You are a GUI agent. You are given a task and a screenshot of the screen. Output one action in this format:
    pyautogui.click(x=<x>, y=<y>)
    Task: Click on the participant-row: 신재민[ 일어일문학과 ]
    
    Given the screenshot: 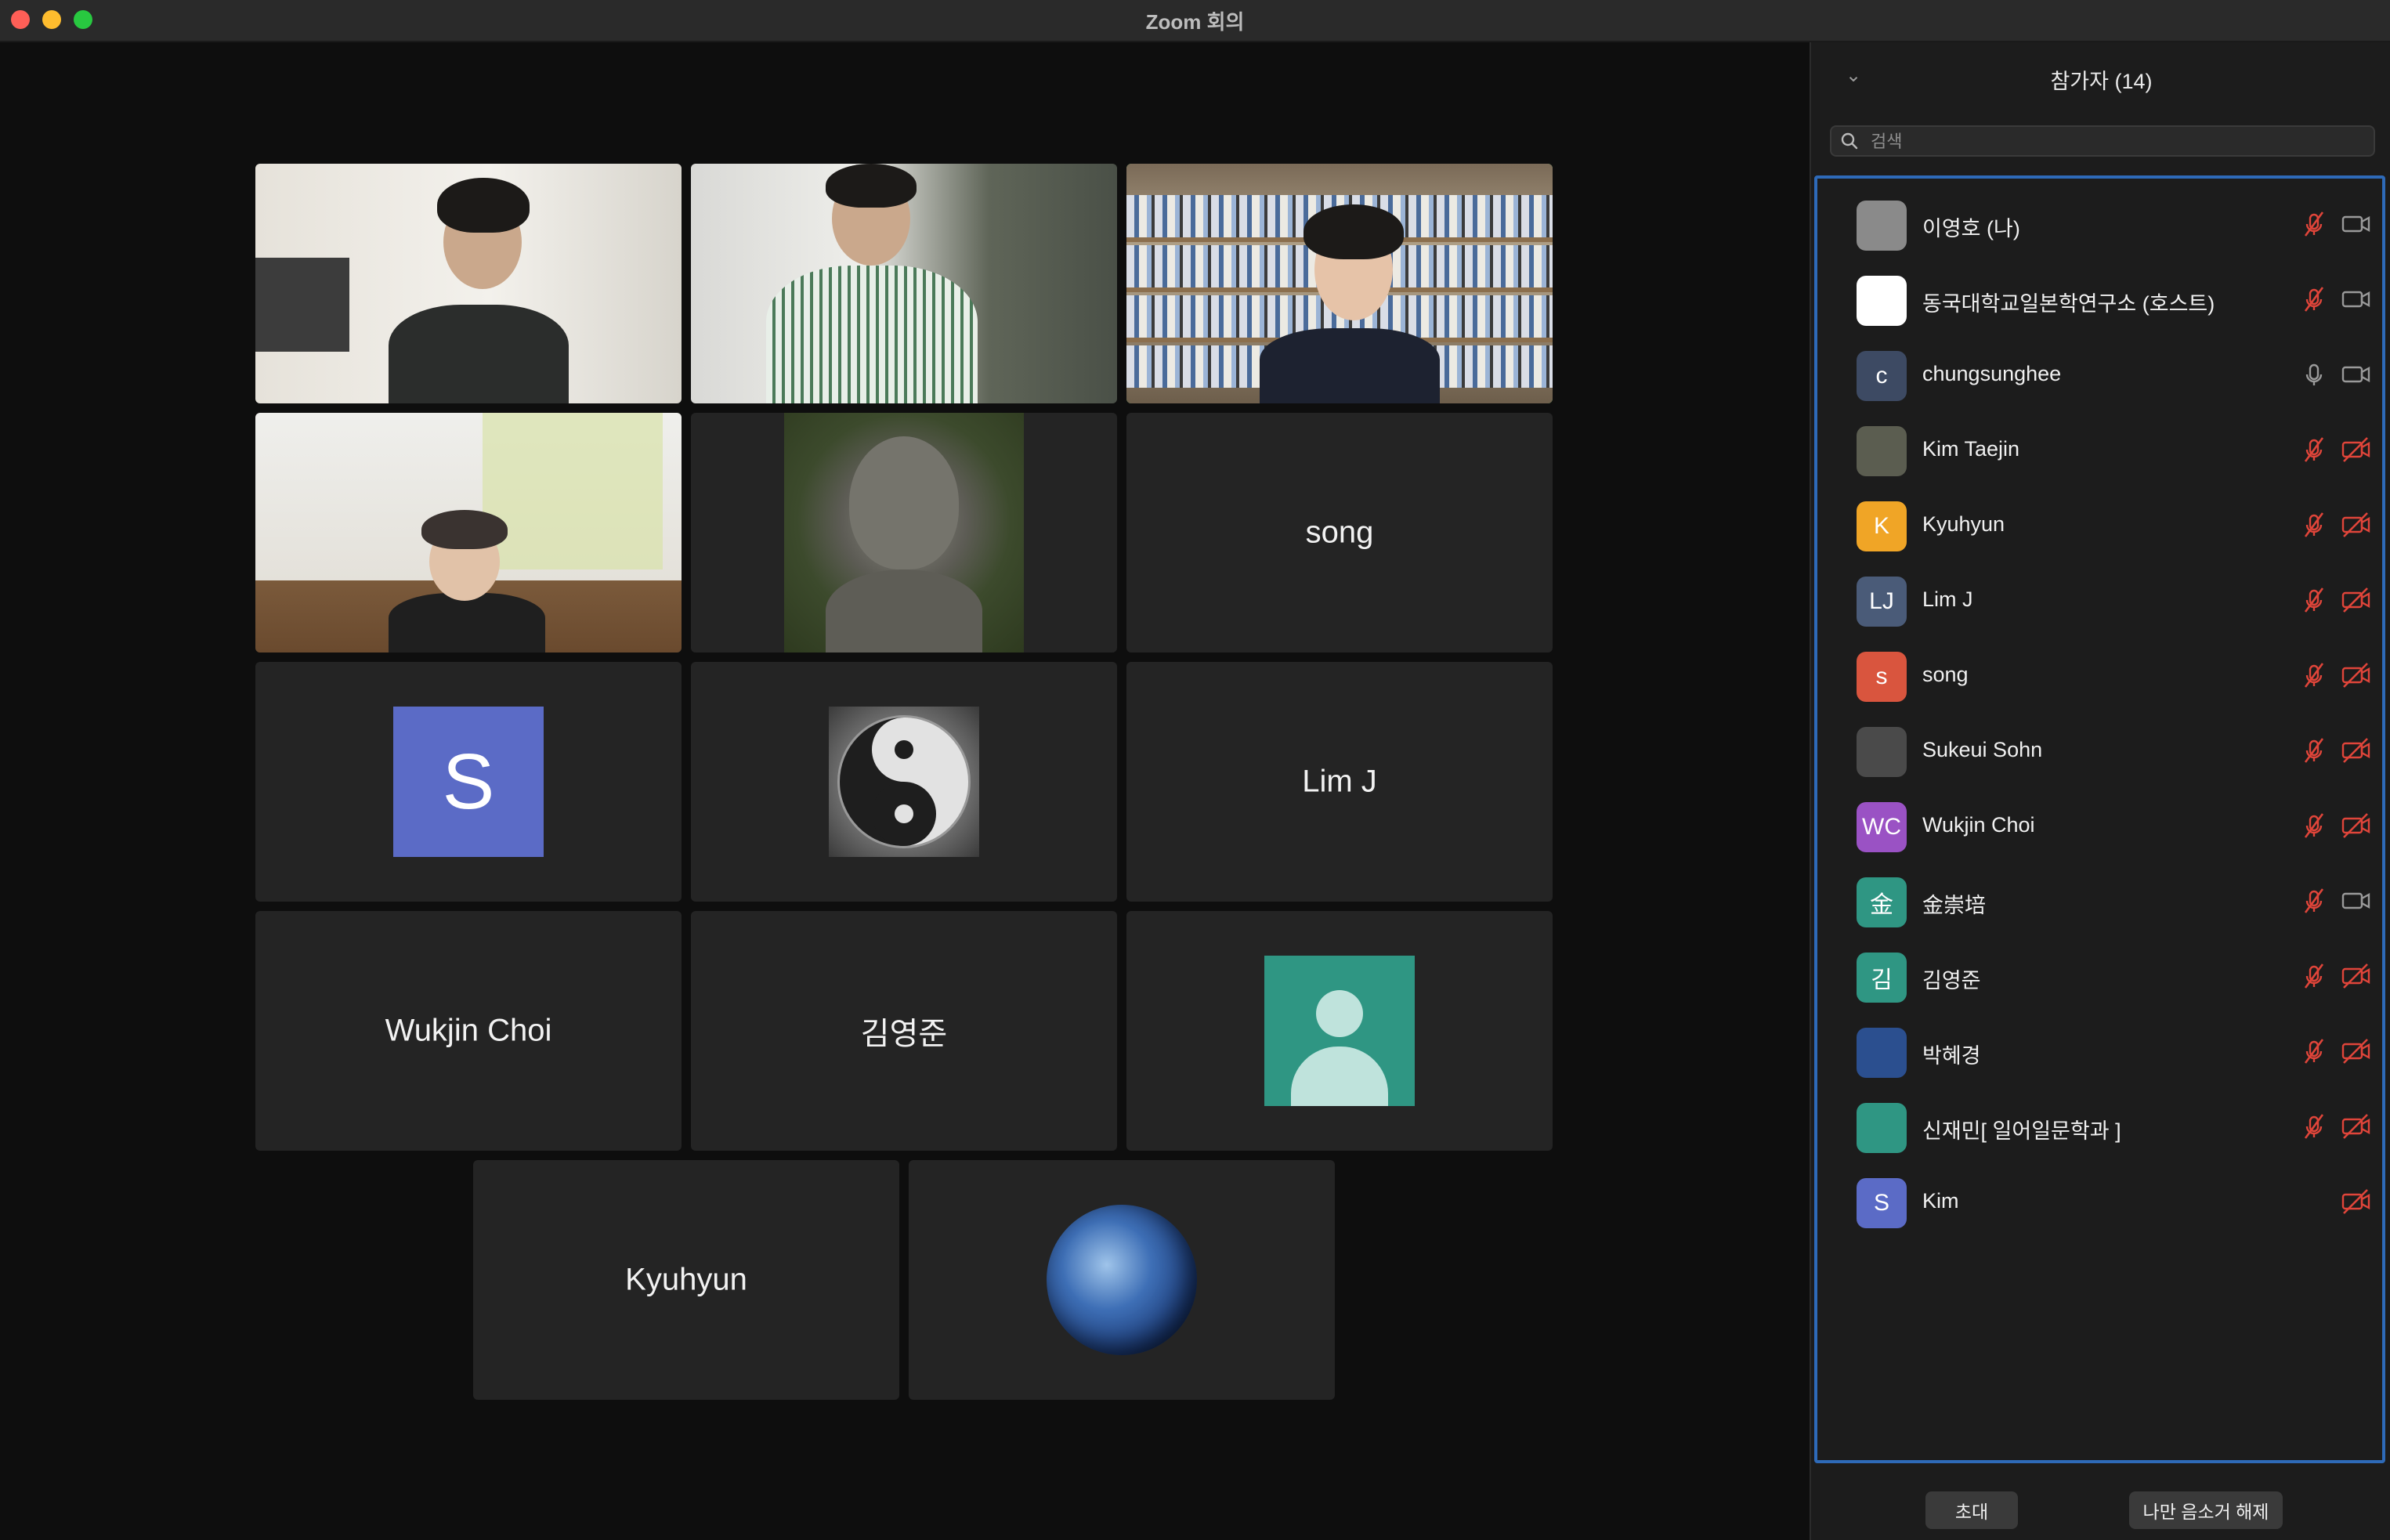 What is the action you would take?
    pyautogui.click(x=2099, y=1126)
    